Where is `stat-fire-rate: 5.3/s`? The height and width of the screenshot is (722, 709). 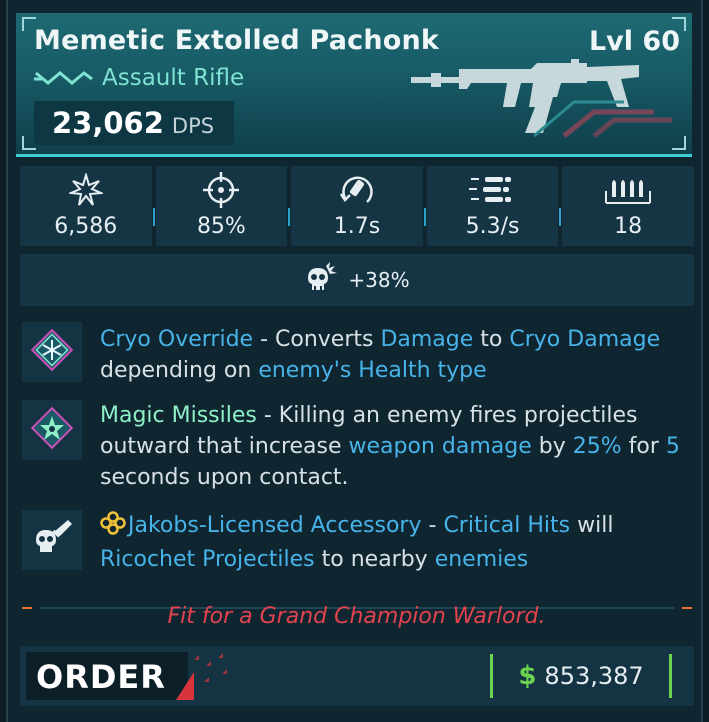 stat-fire-rate: 5.3/s is located at coordinates (494, 206).